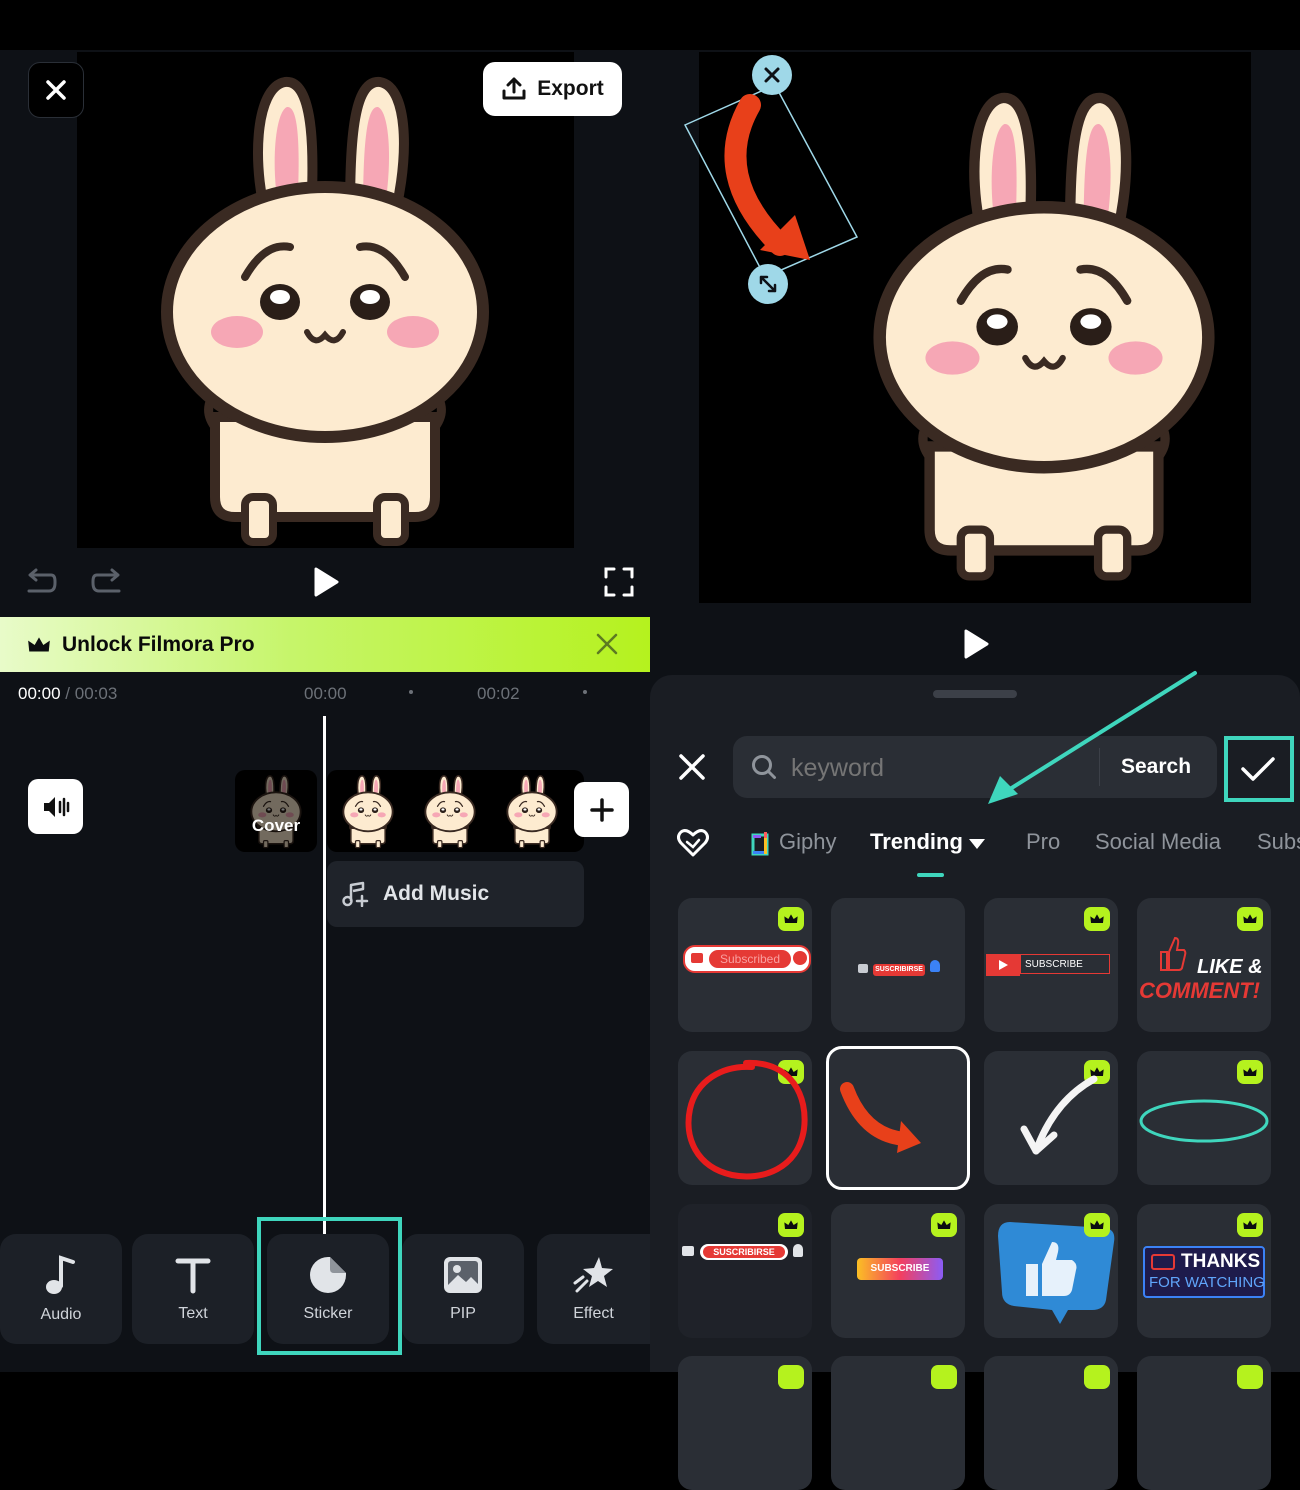 The width and height of the screenshot is (1300, 1490). What do you see at coordinates (96, 693) in the screenshot?
I see `time-total: 00:03` at bounding box center [96, 693].